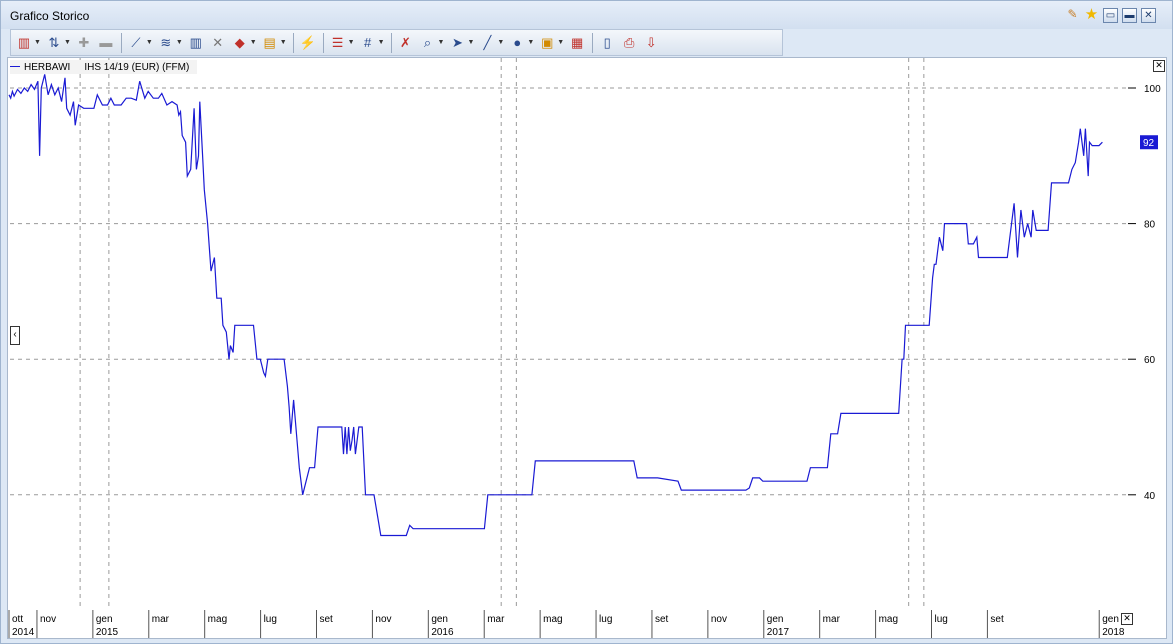 The height and width of the screenshot is (644, 1173). I want to click on close-legend-icon: ✕, so click(1159, 66).